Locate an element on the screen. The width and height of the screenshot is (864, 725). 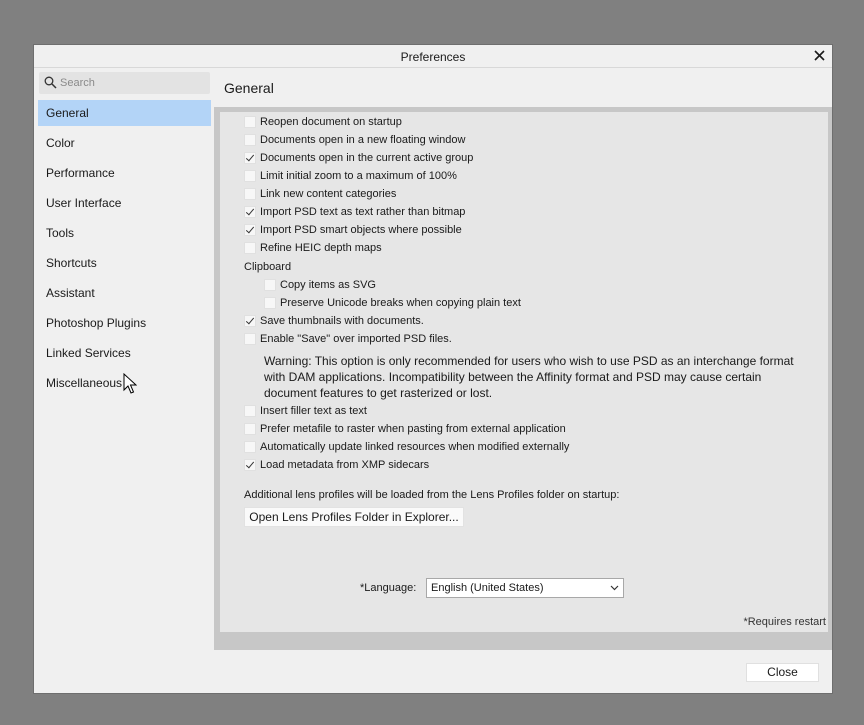
option-heic: Refine HEIC depth maps is located at coordinates (313, 248).